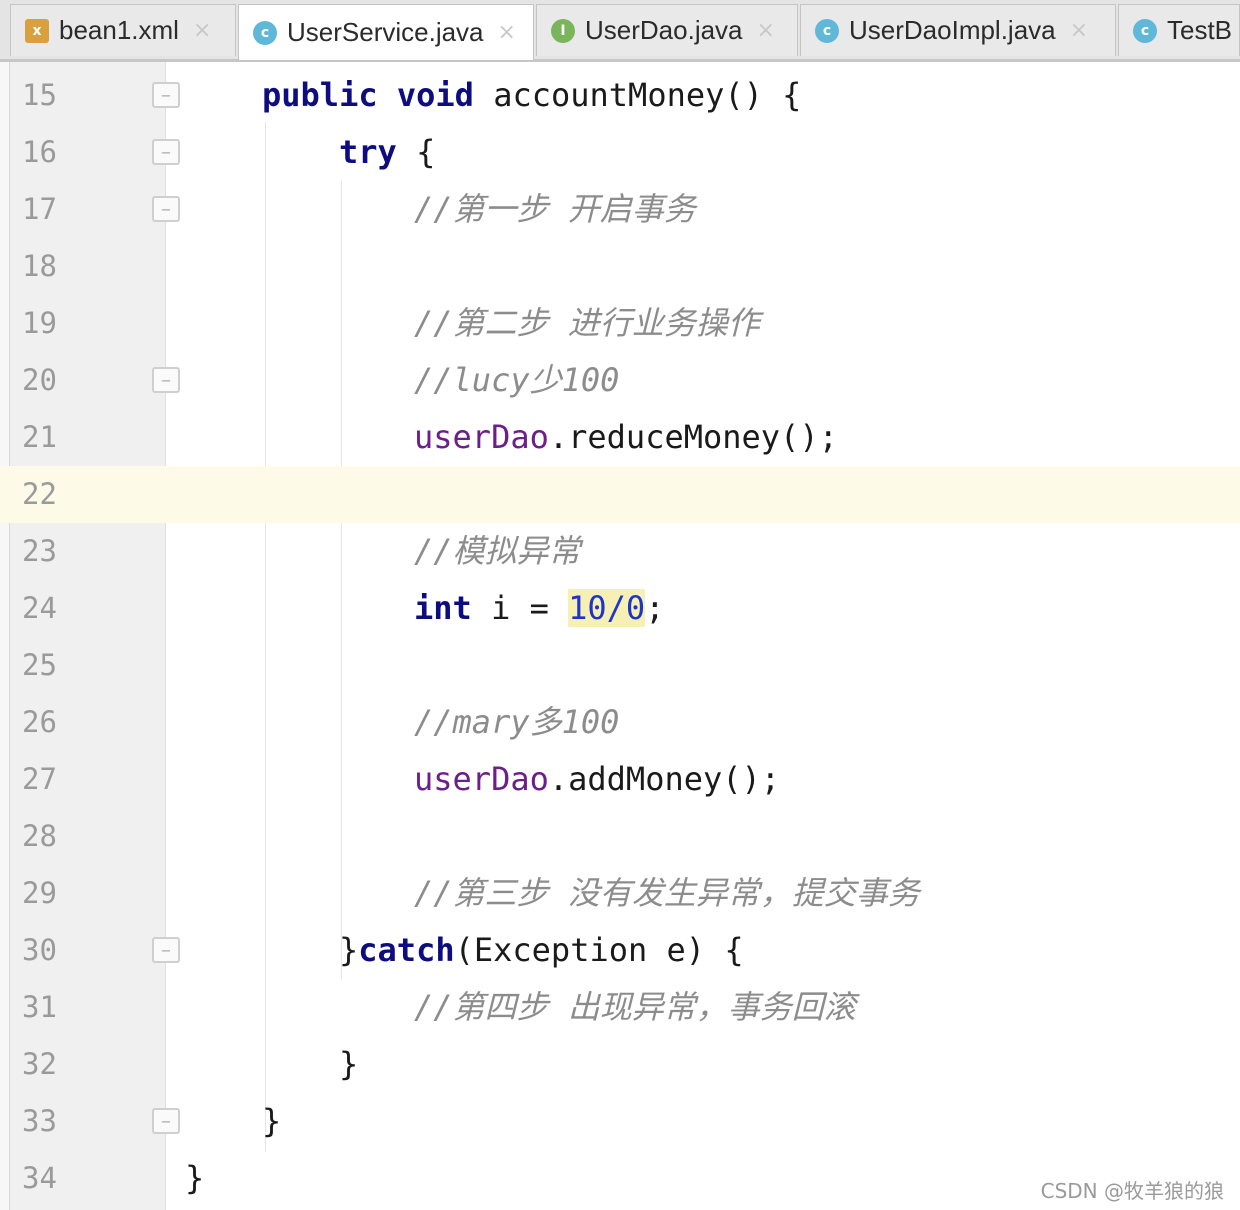 Image resolution: width=1240 pixels, height=1210 pixels. I want to click on code-line: 25, so click(620, 665).